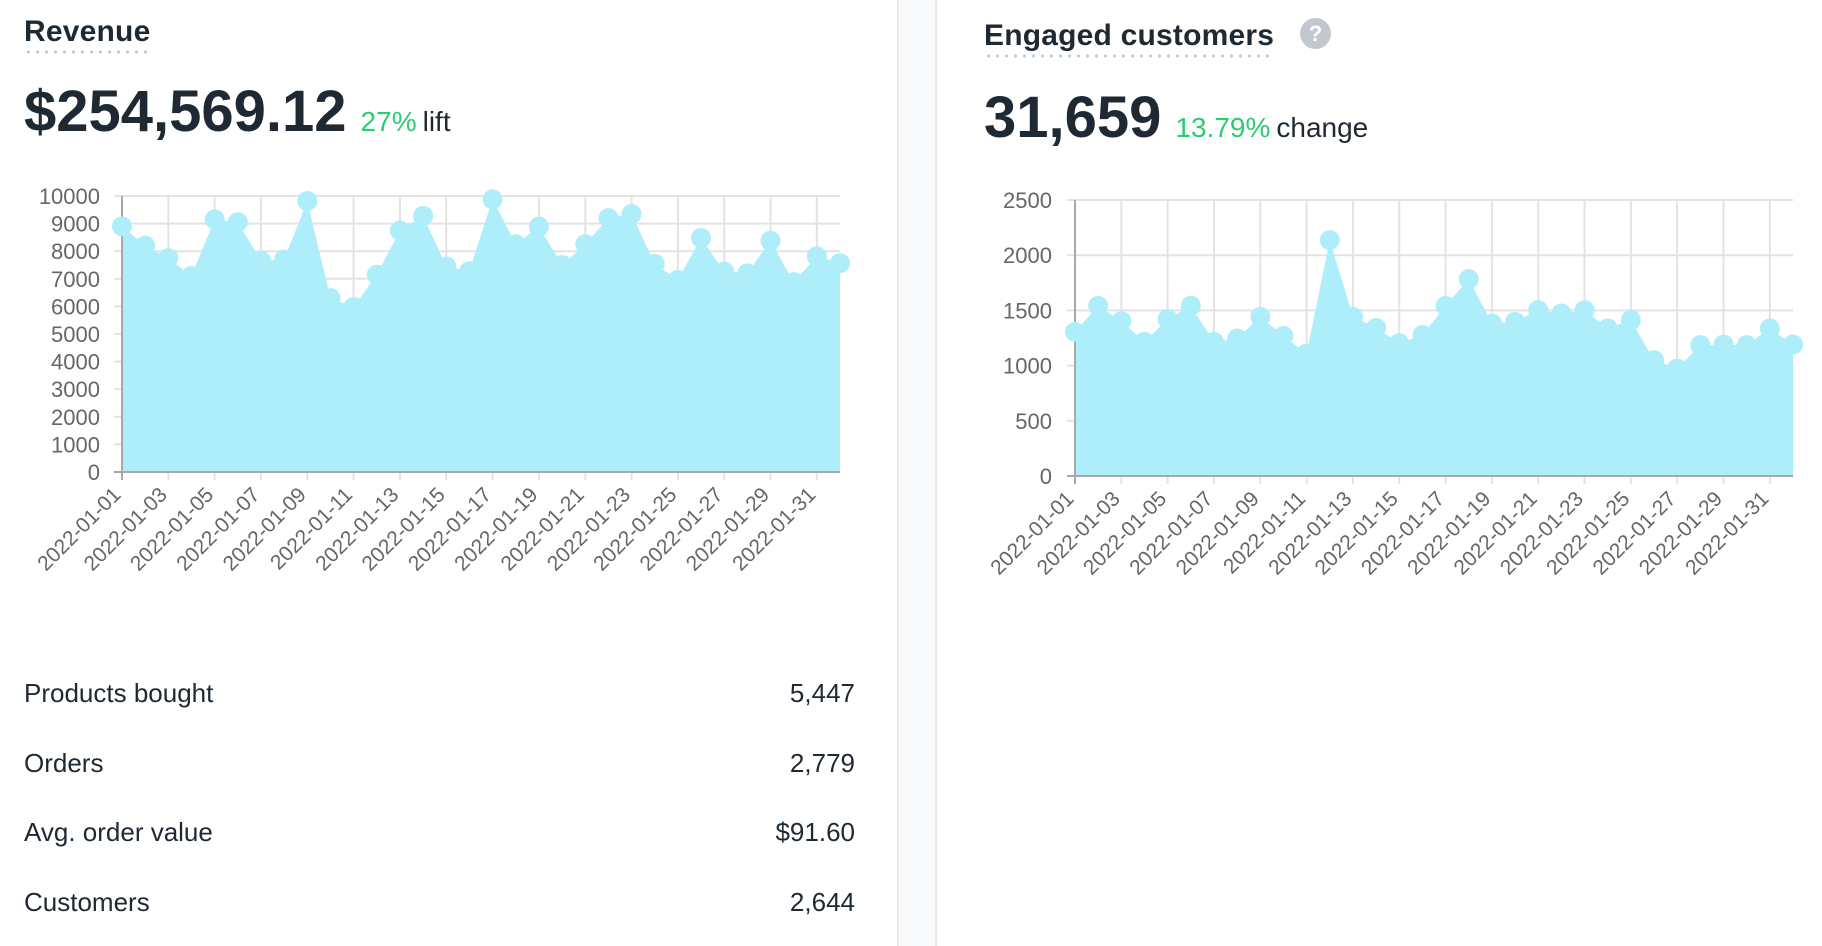 This screenshot has height=946, width=1822. What do you see at coordinates (815, 832) in the screenshot?
I see `stat-value: $91.60` at bounding box center [815, 832].